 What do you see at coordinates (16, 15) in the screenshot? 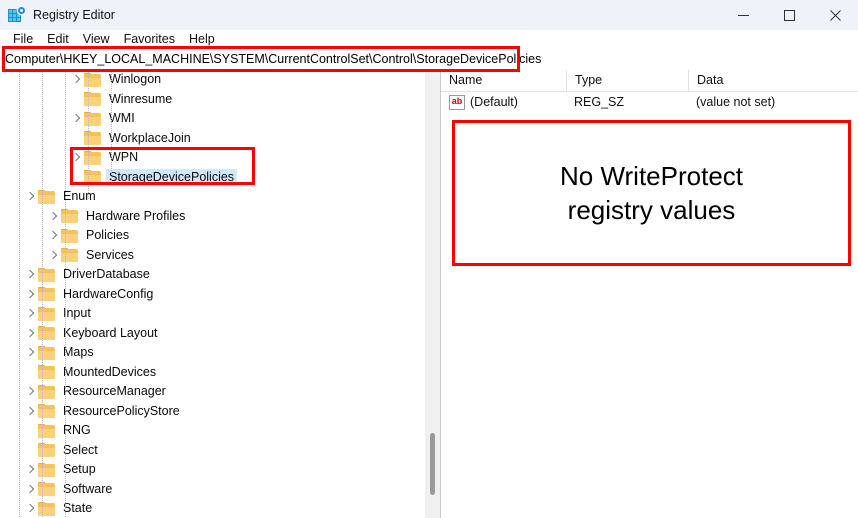
I see `registry-editor-icon` at bounding box center [16, 15].